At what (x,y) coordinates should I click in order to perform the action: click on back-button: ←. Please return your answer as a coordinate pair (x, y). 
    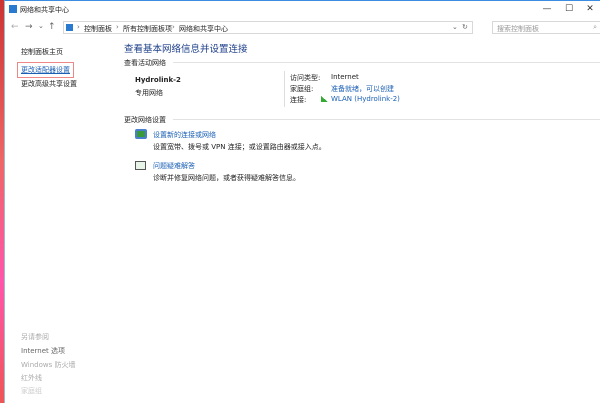
    Looking at the image, I should click on (15, 27).